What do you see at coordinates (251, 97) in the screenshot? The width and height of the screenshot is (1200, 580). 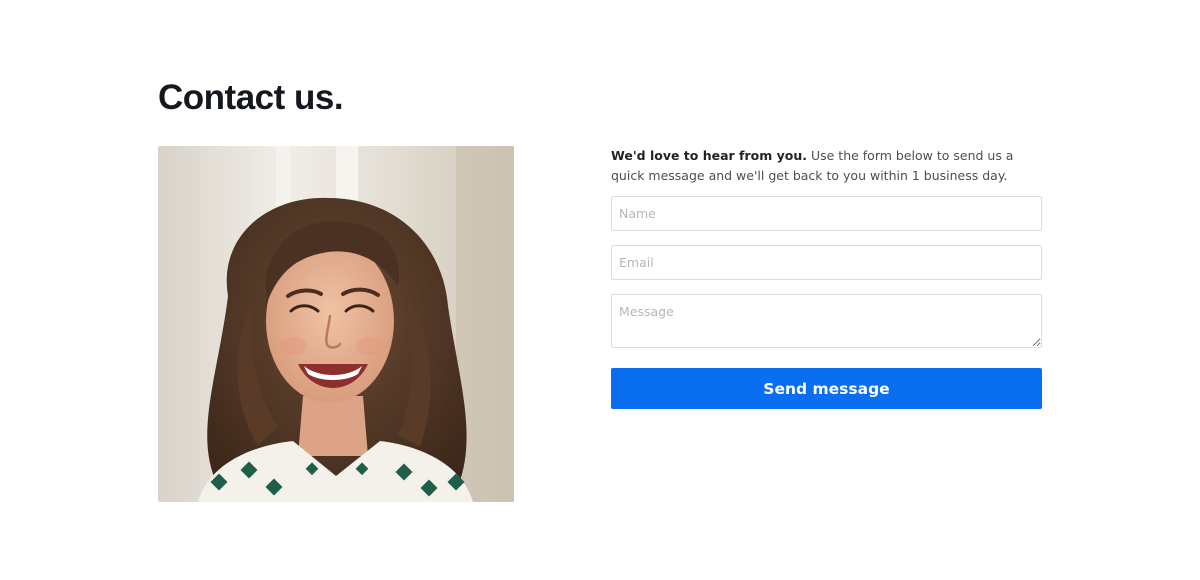 I see `page-title: Contact us.` at bounding box center [251, 97].